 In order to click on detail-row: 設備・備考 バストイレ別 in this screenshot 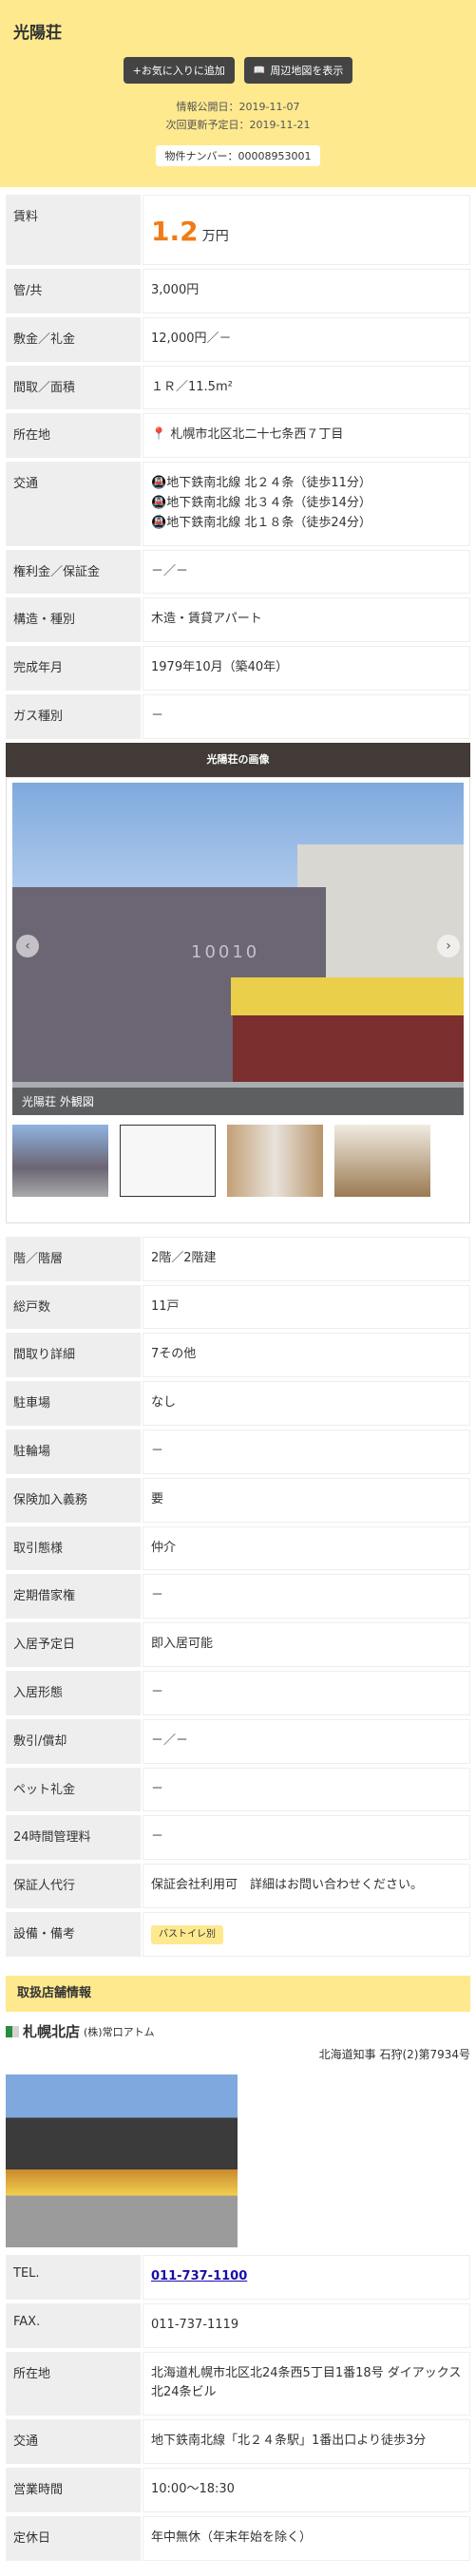, I will do `click(238, 1934)`.